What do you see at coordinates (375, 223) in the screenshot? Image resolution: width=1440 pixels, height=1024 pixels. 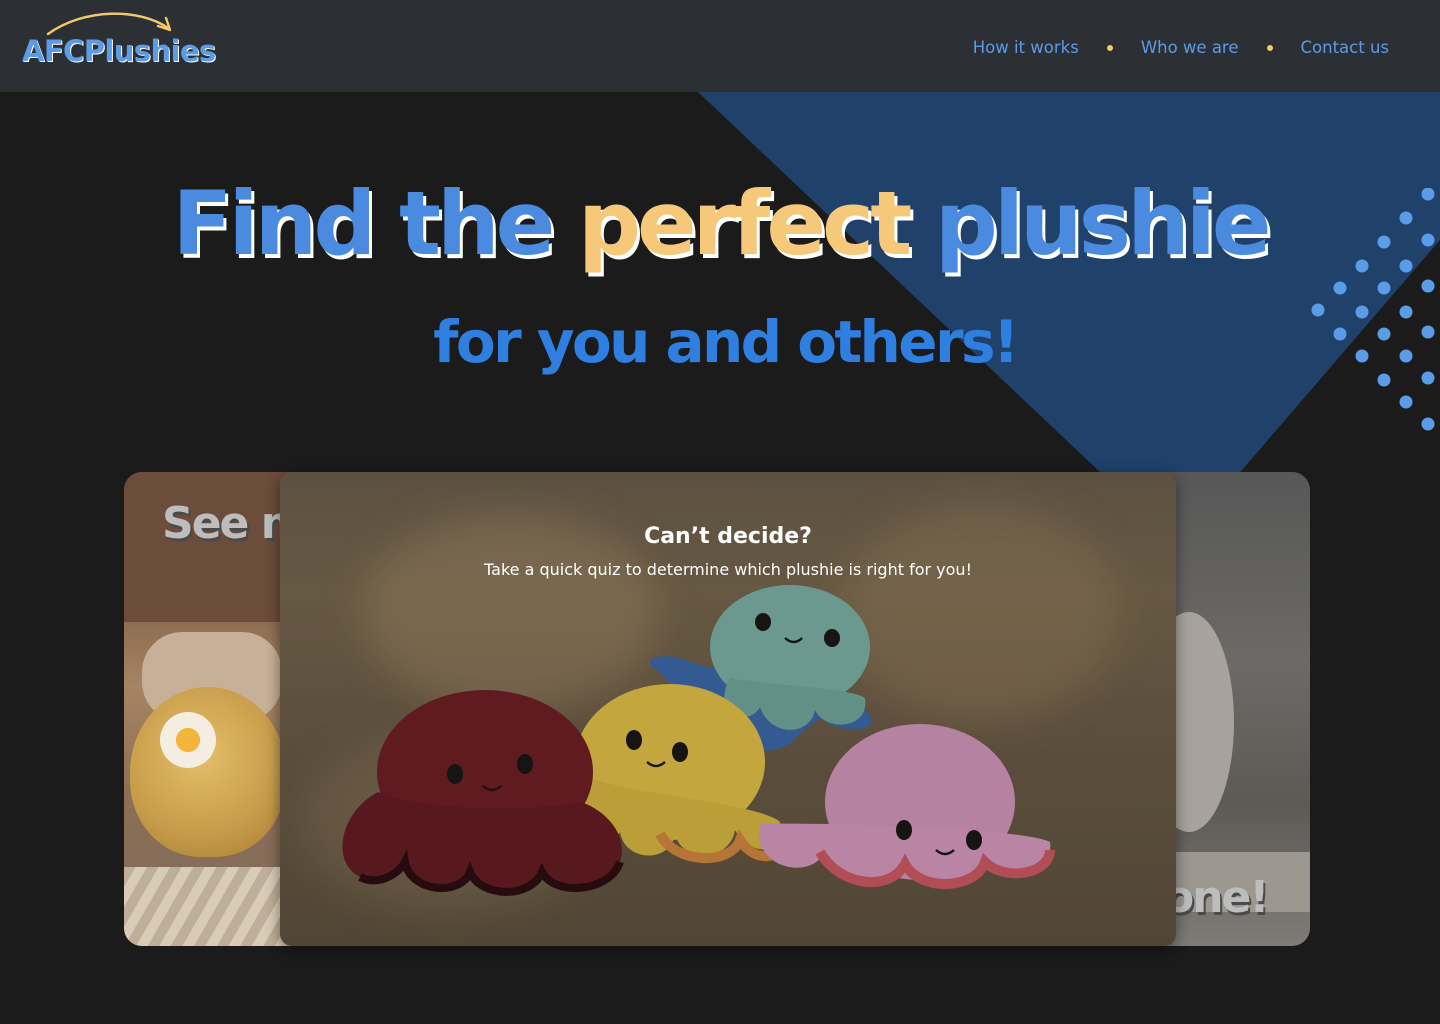 I see `headline-part-find-the: Find the` at bounding box center [375, 223].